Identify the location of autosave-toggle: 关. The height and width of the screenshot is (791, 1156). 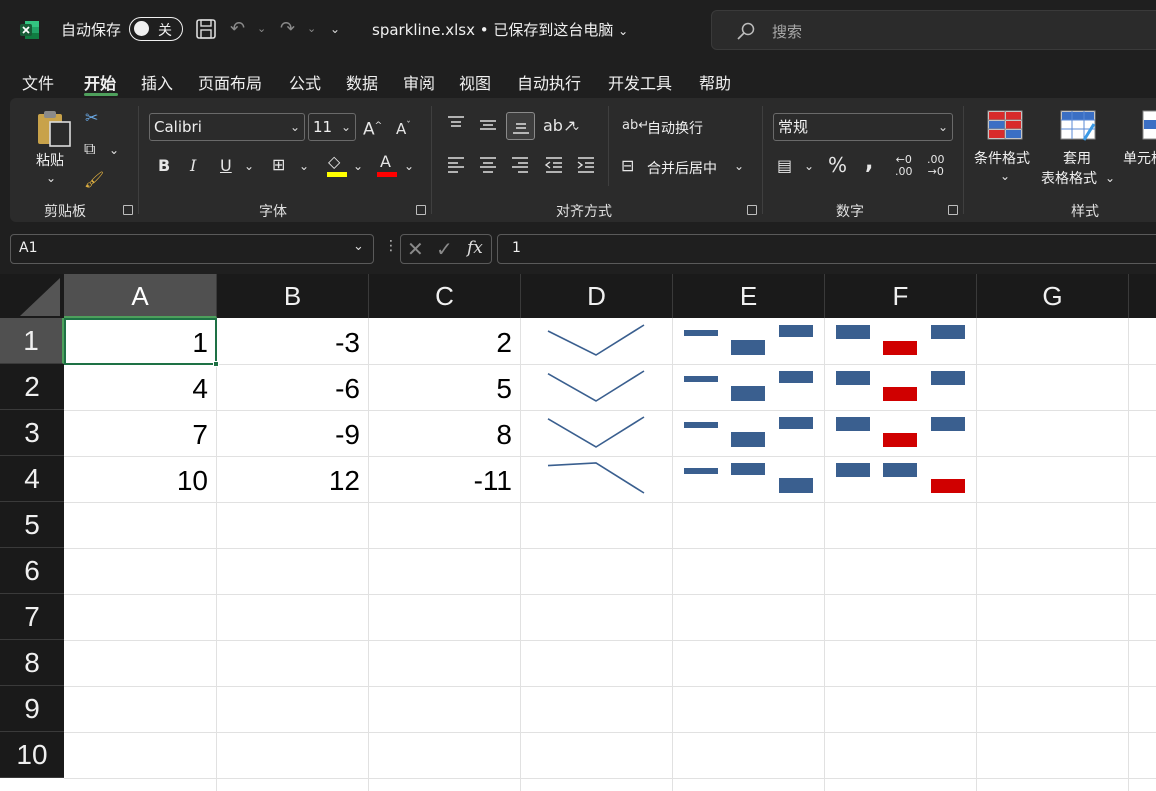
(156, 29).